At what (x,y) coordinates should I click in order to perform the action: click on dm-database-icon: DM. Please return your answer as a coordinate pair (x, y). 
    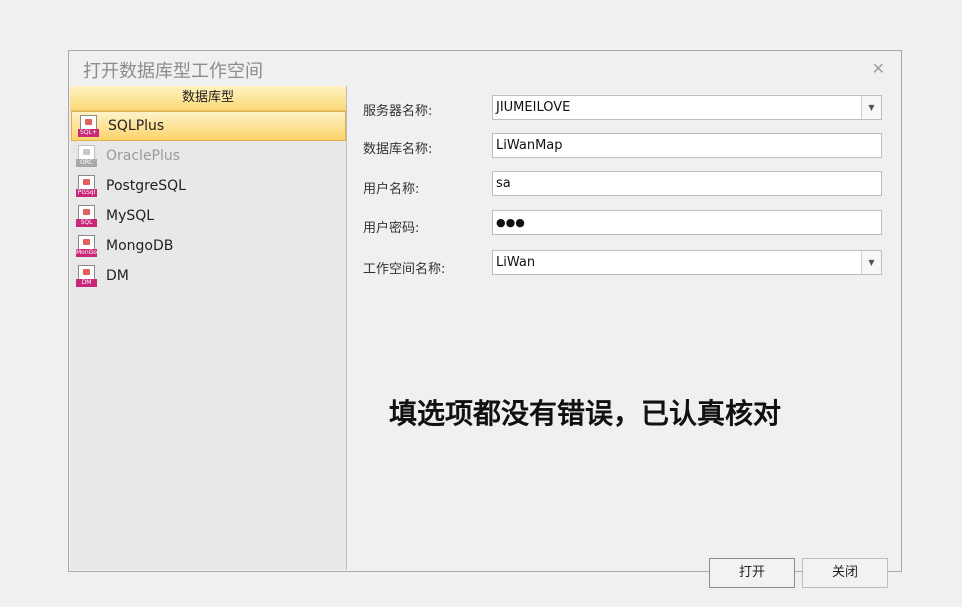
    Looking at the image, I should click on (87, 276).